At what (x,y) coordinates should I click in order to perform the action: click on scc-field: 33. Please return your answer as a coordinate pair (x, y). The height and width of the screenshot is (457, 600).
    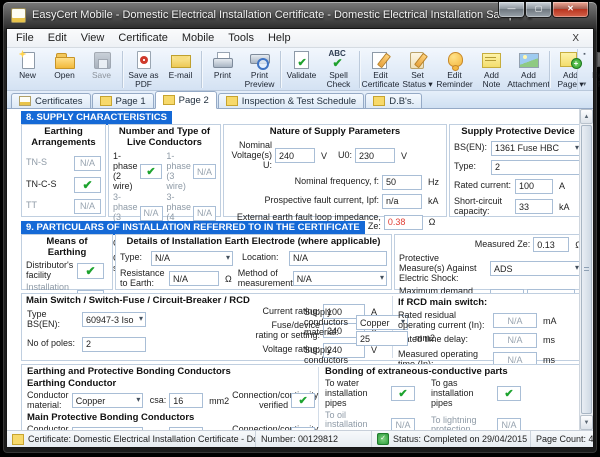
    Looking at the image, I should click on (534, 207).